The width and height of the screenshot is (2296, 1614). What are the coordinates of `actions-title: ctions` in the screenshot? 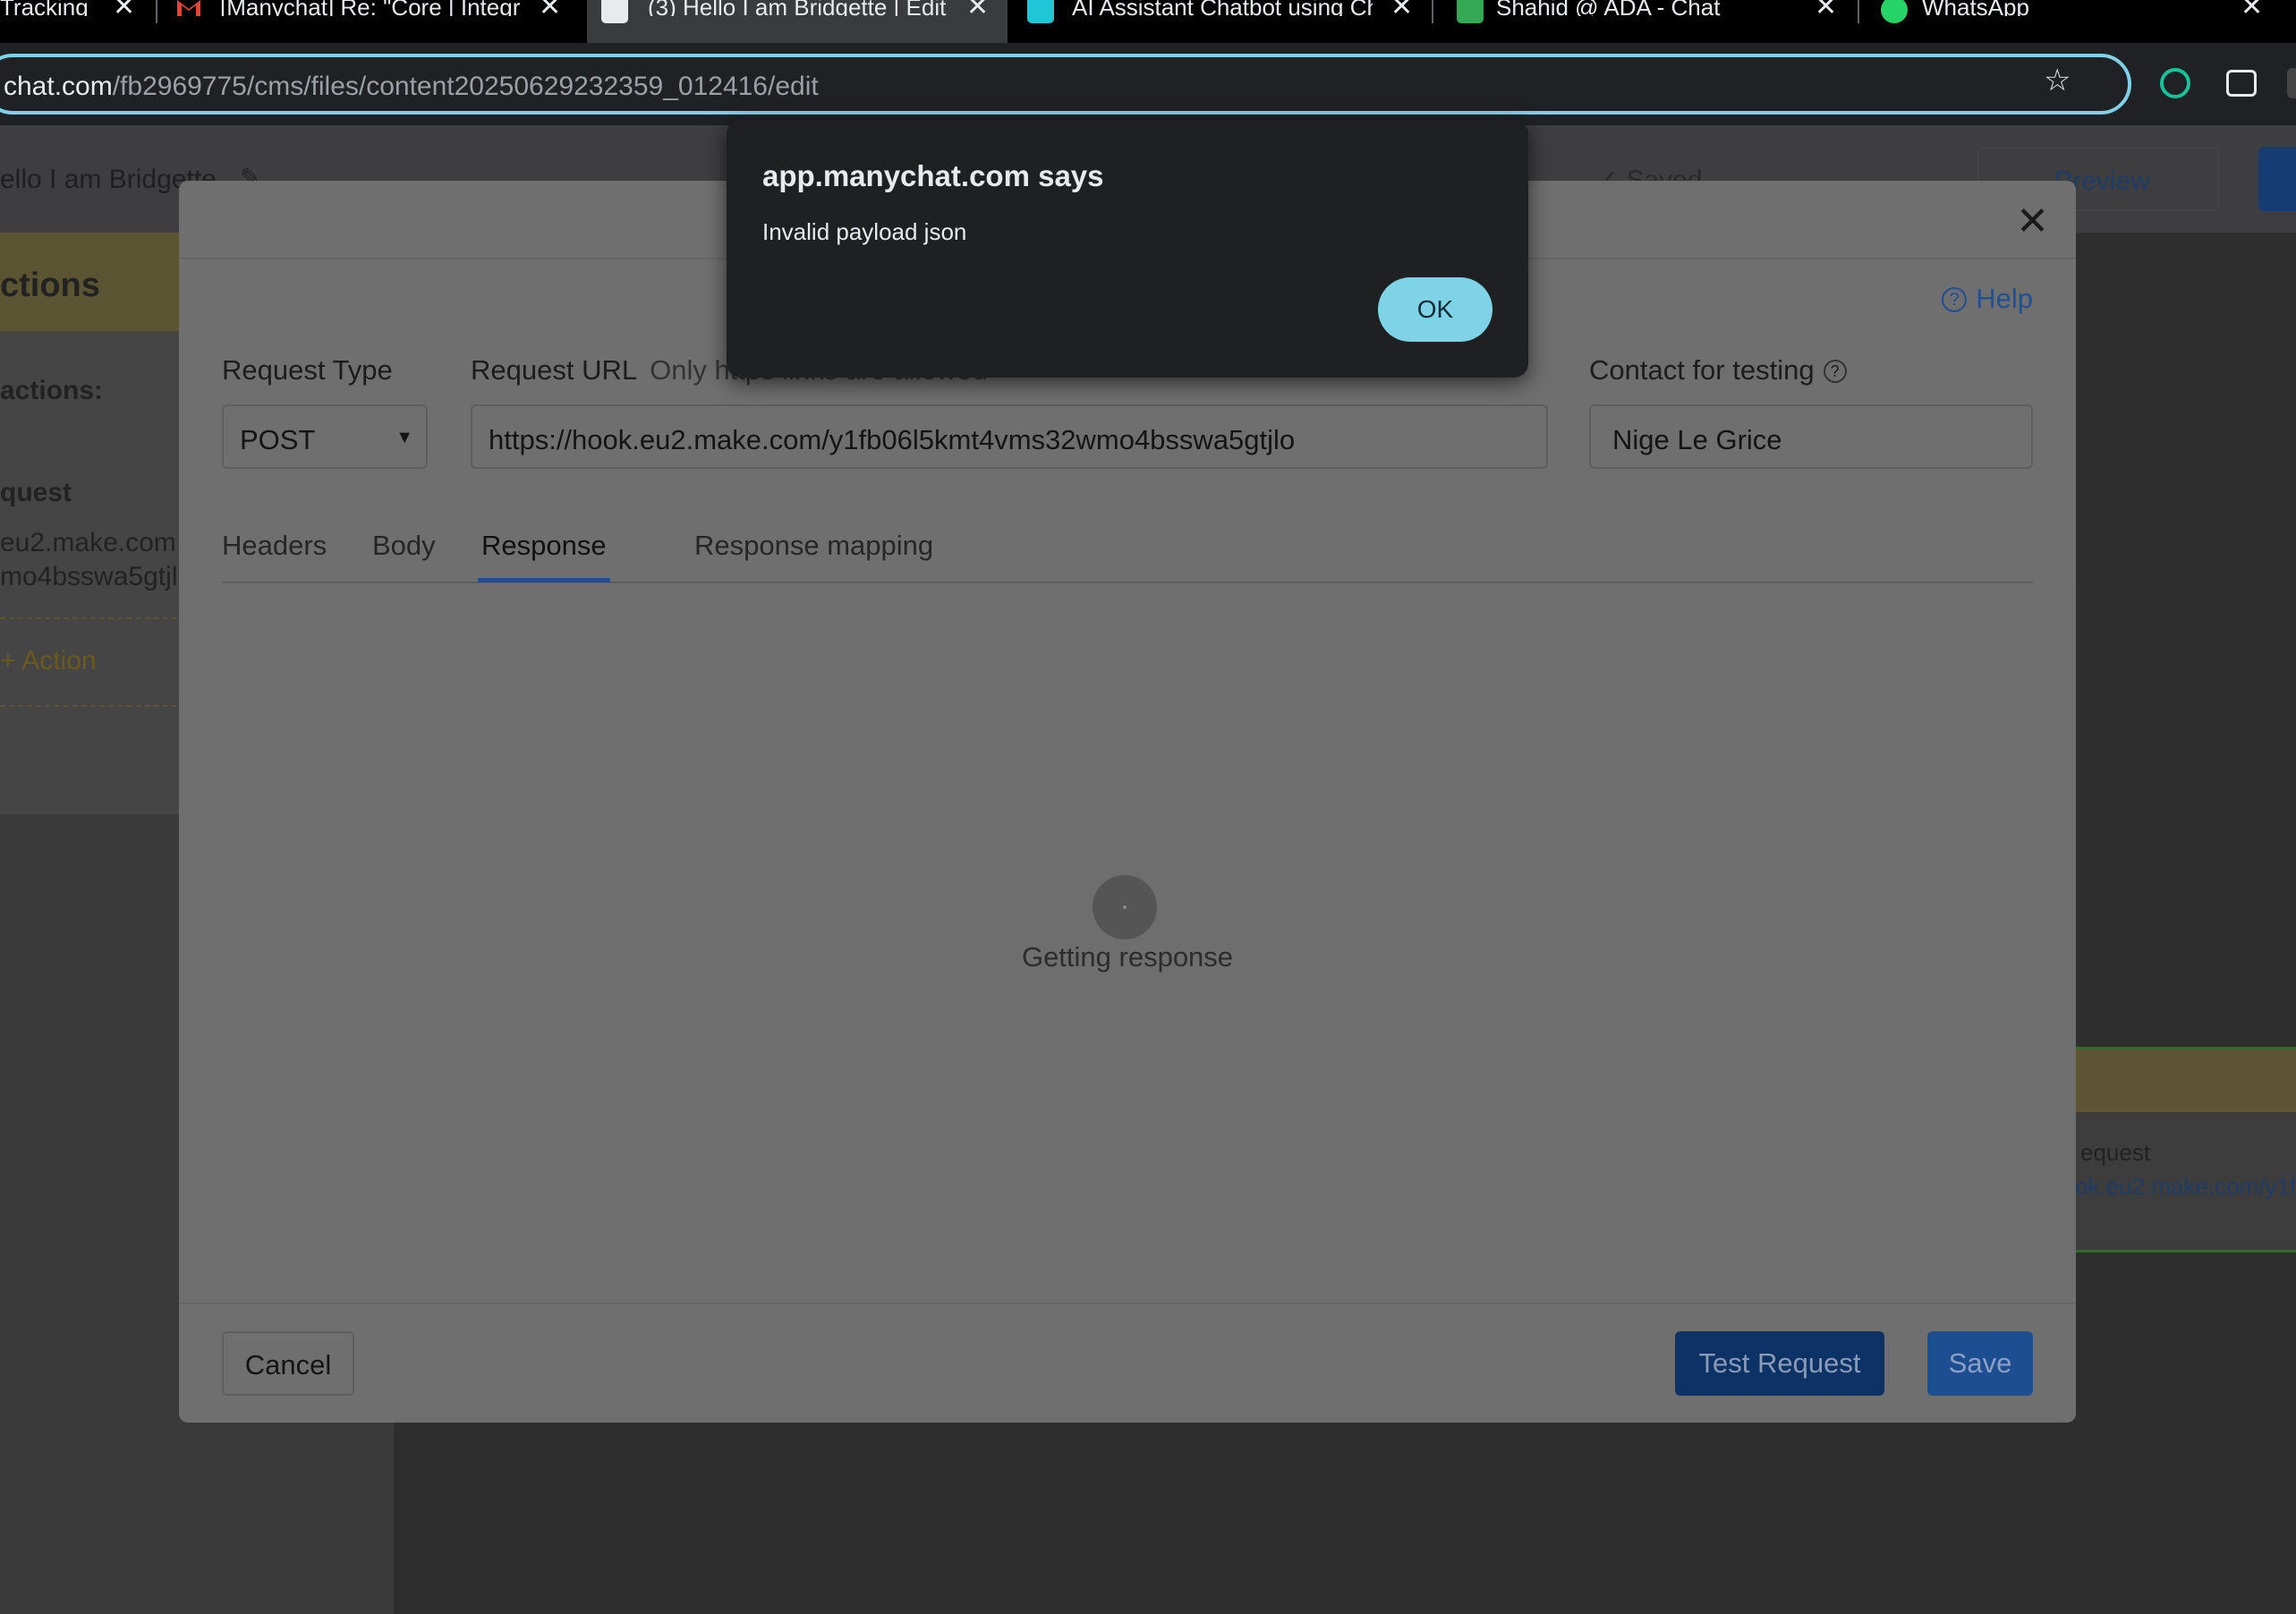 It's located at (50, 285).